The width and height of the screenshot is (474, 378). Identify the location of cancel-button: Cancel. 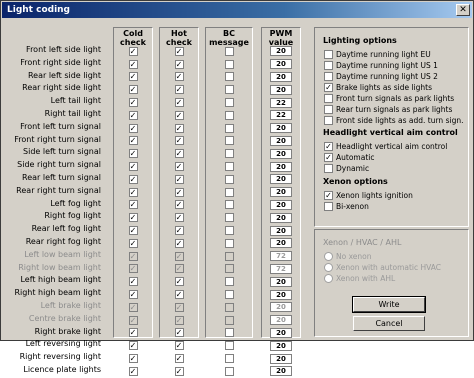
(389, 323).